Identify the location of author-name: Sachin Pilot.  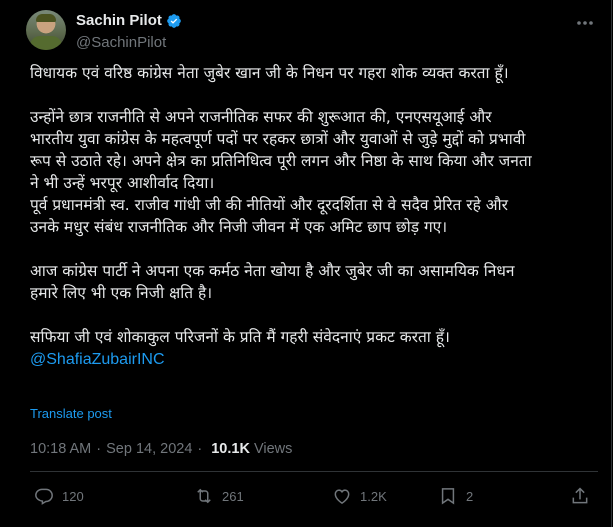
(119, 20).